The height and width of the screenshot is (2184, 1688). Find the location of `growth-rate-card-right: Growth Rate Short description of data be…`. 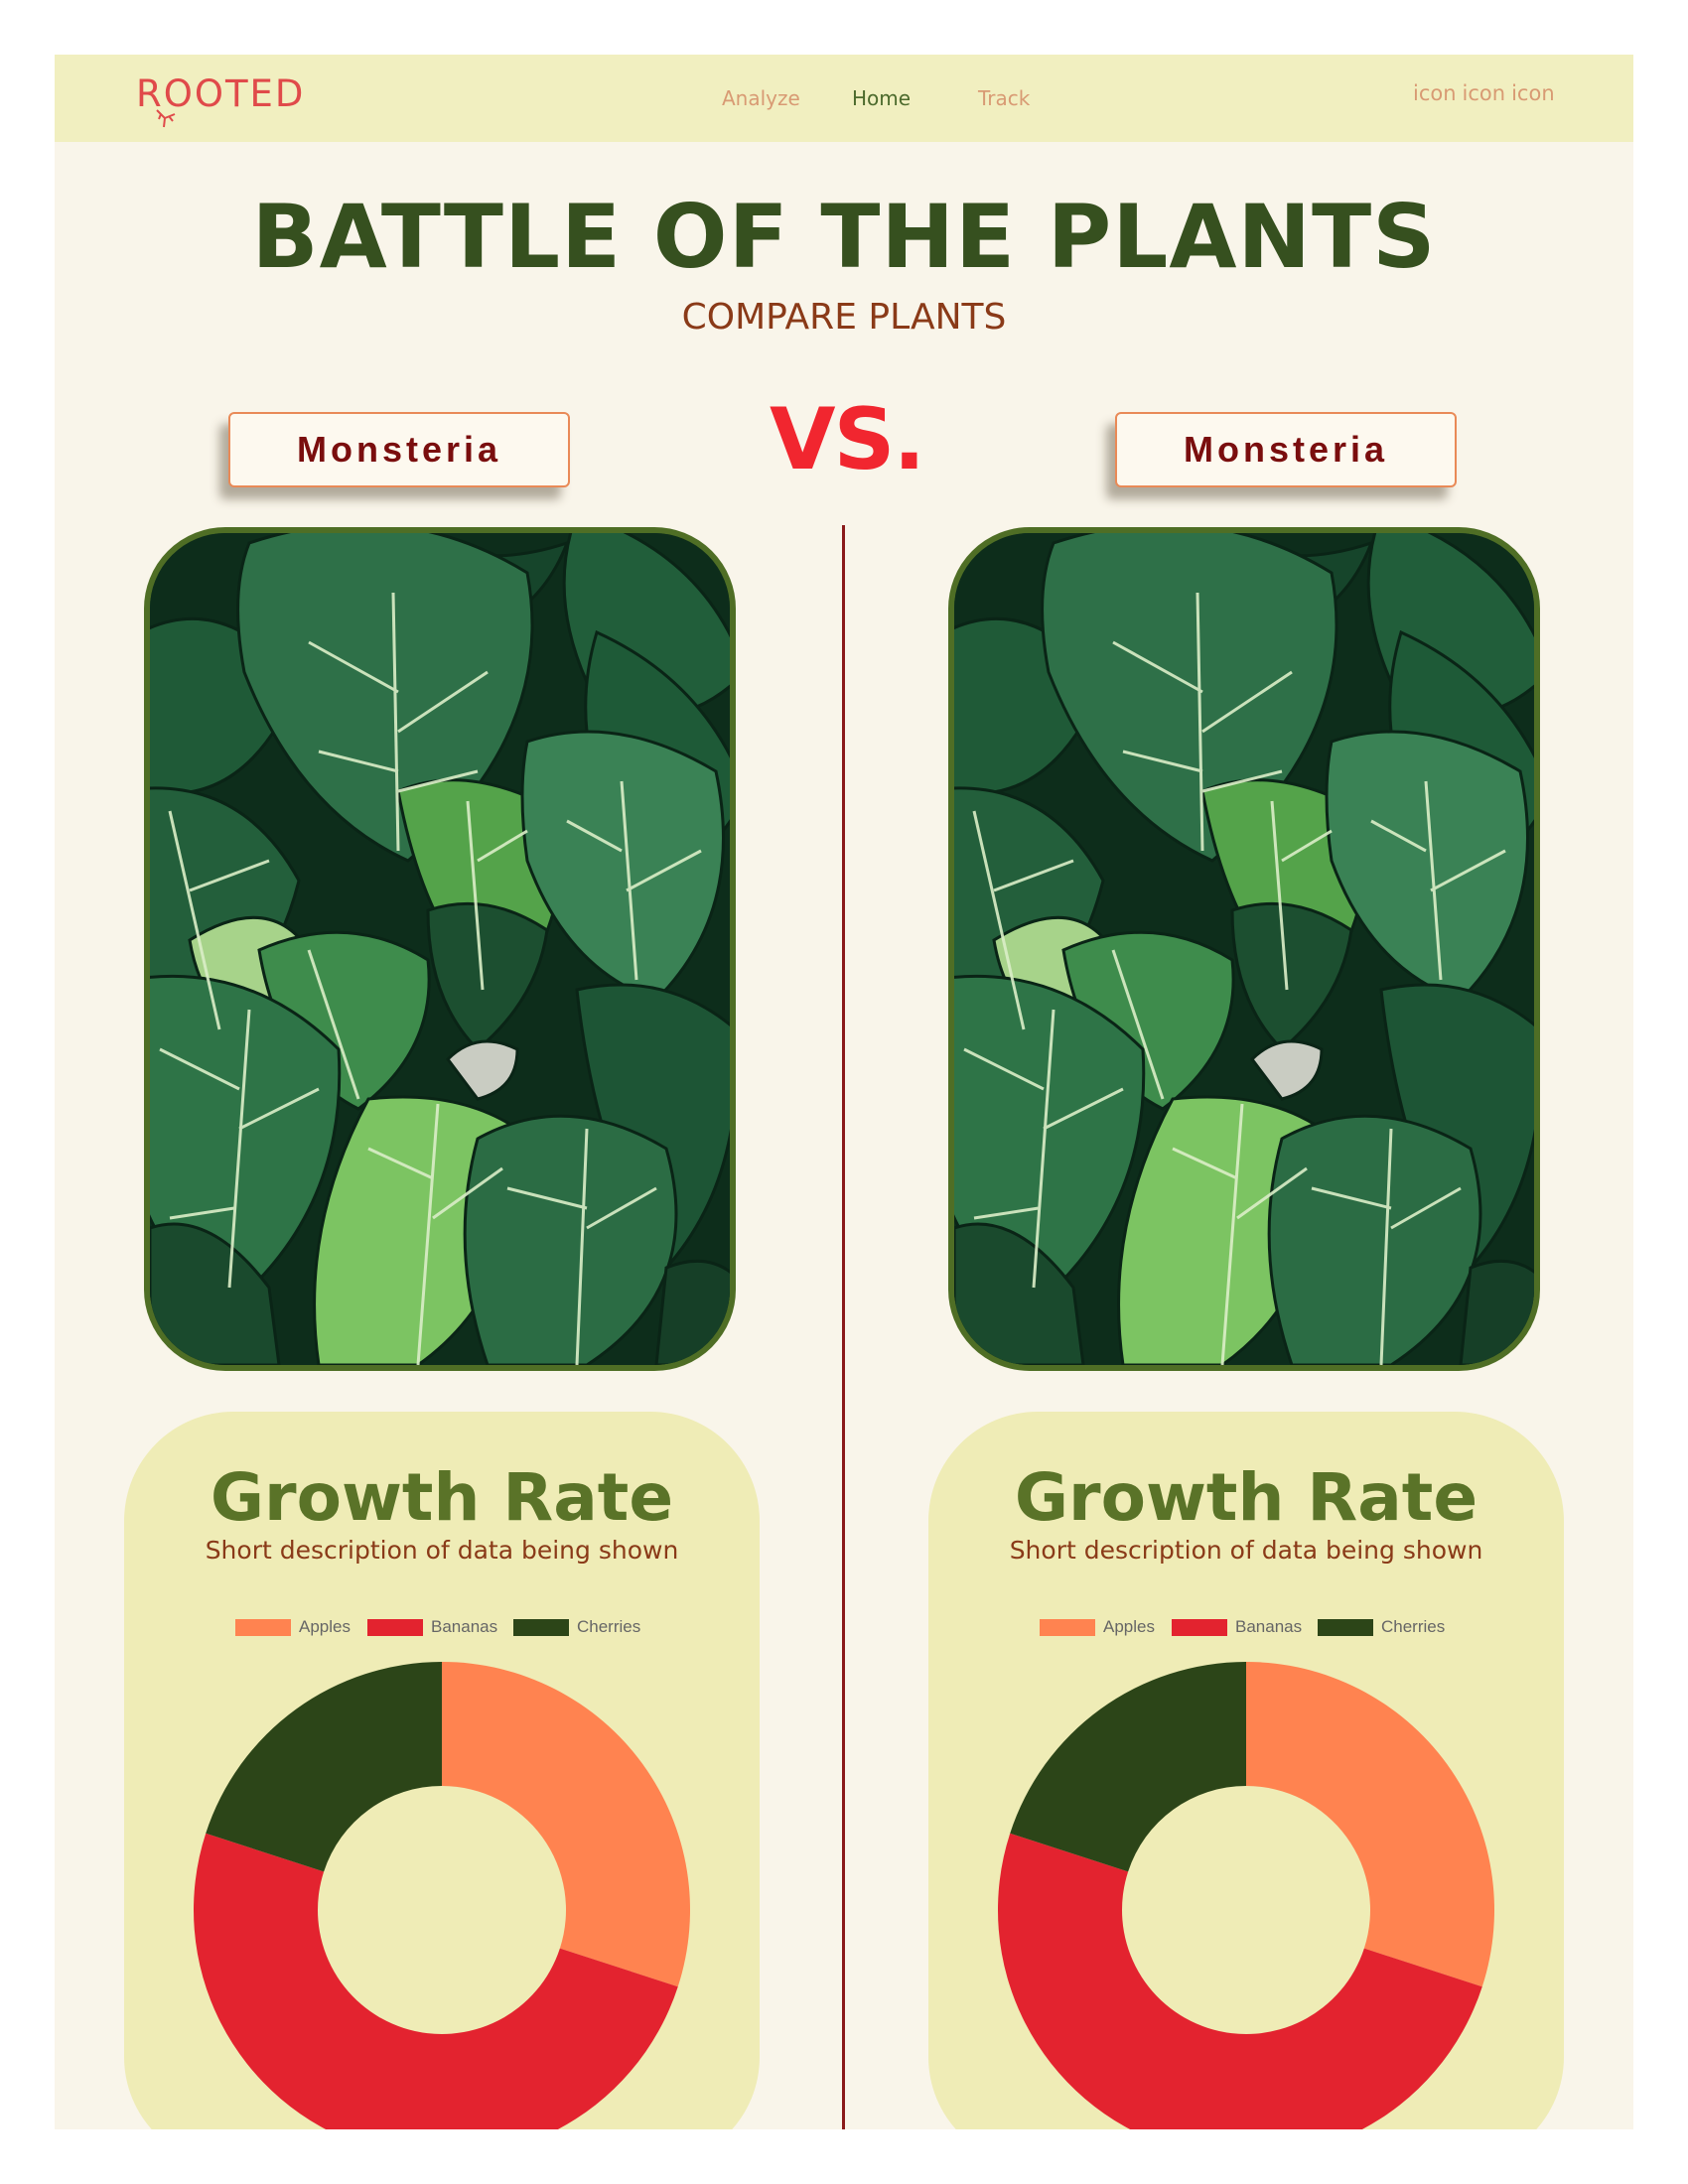

growth-rate-card-right: Growth Rate Short description of data be… is located at coordinates (1246, 1770).